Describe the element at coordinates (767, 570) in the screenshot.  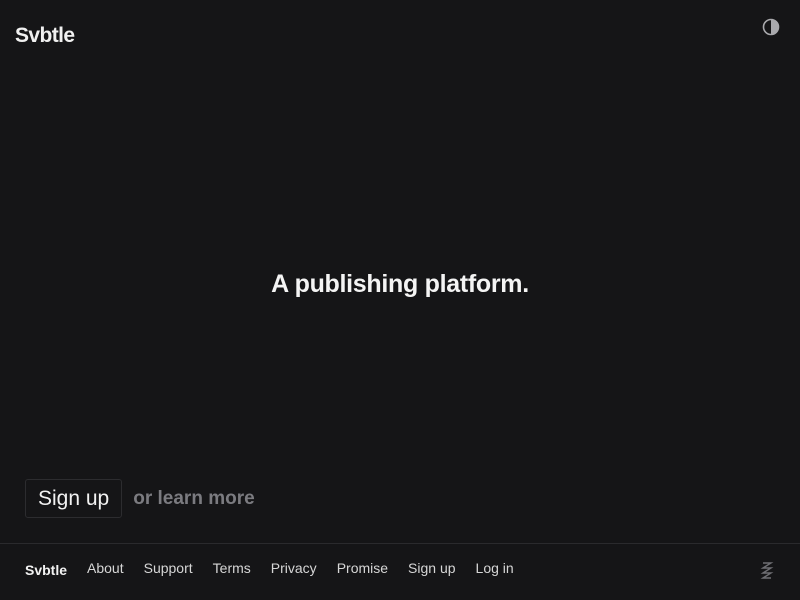
I see `svbtle-mark-icon` at that location.